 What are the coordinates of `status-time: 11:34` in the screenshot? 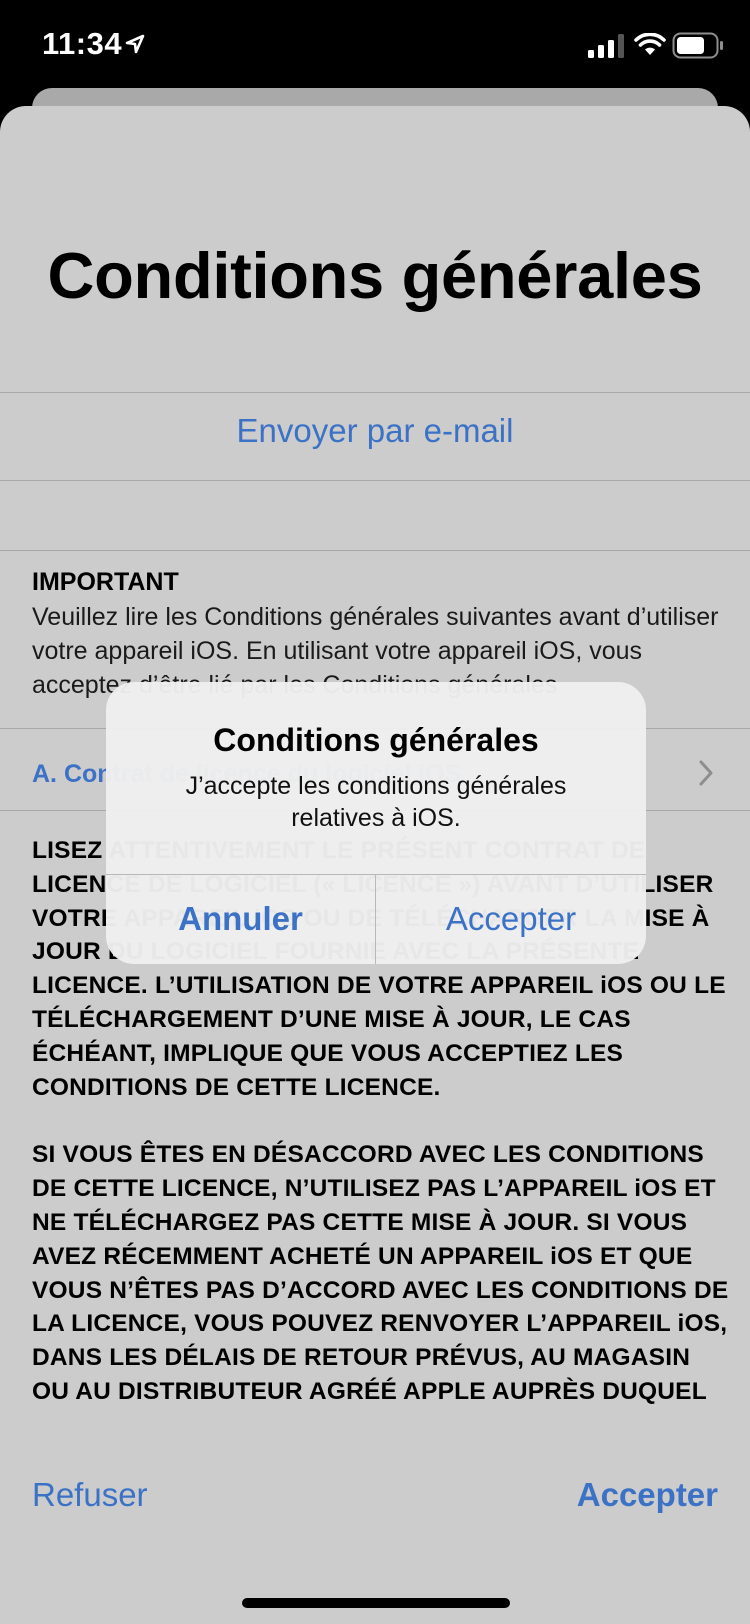 It's located at (82, 43).